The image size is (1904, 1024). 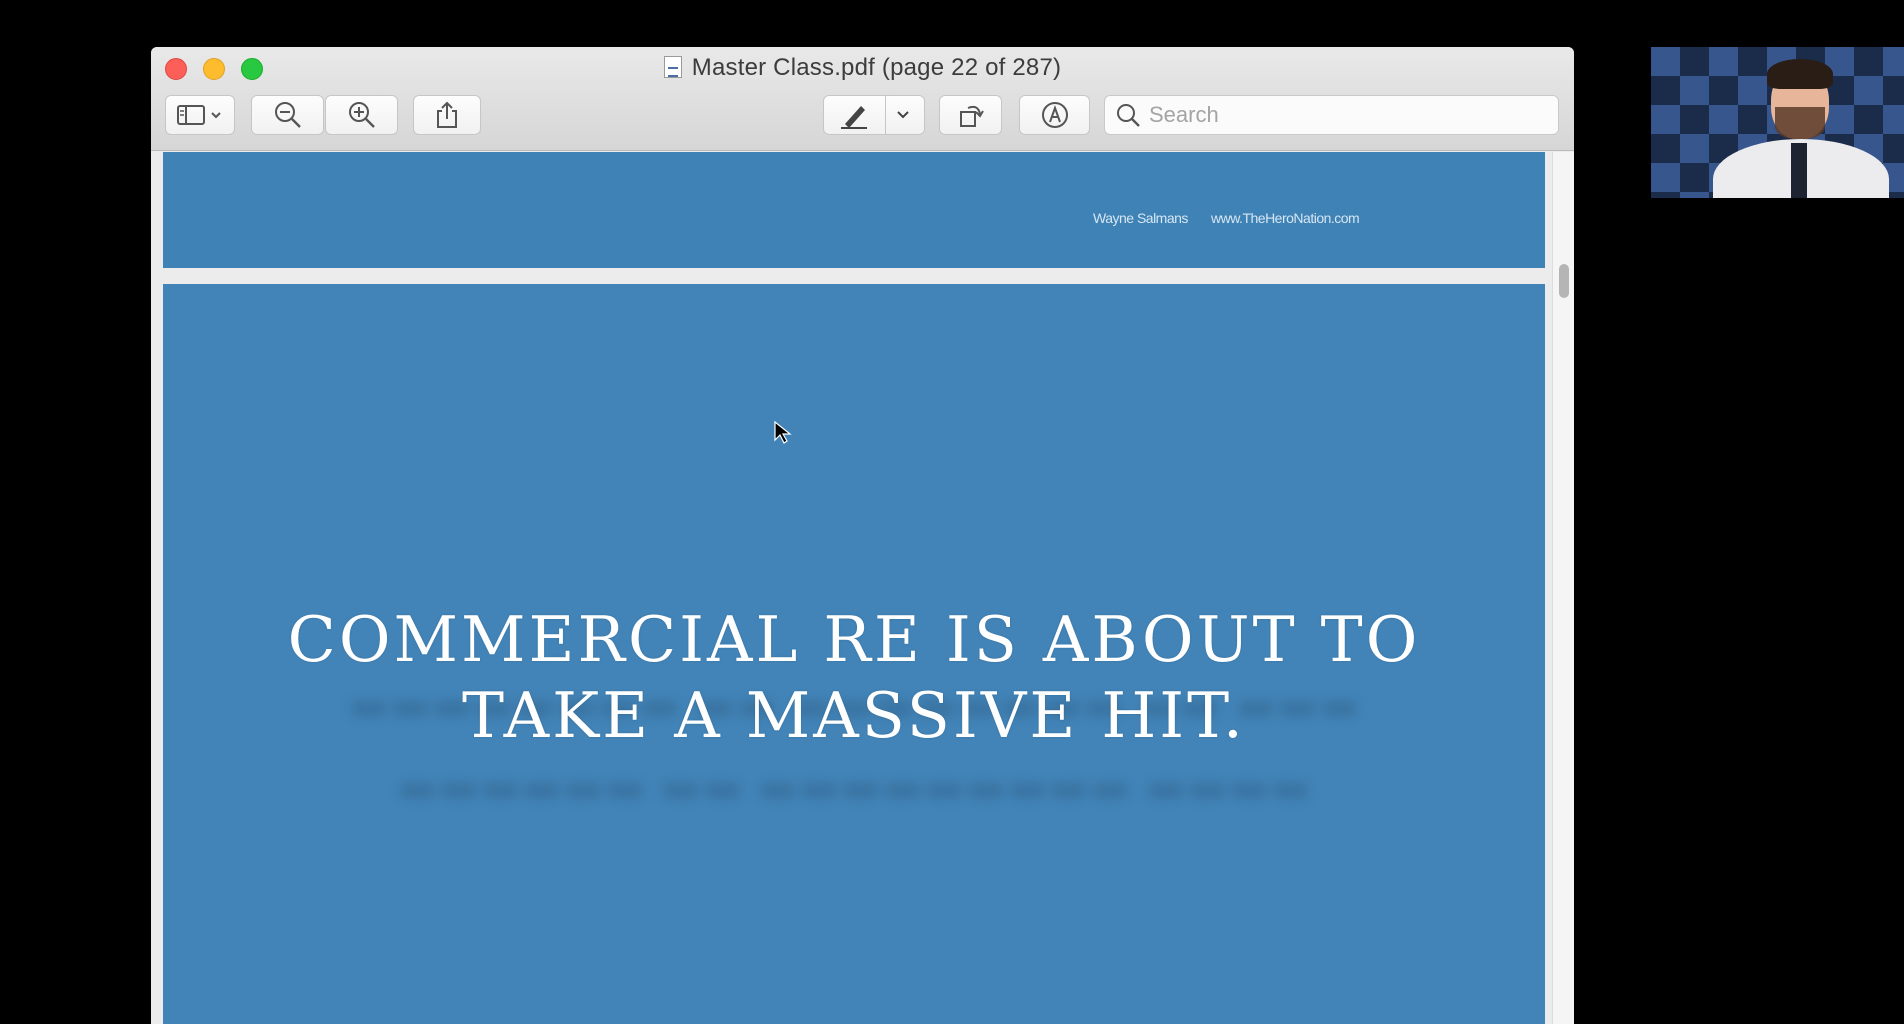 I want to click on sidebar-toggle-button, so click(x=200, y=115).